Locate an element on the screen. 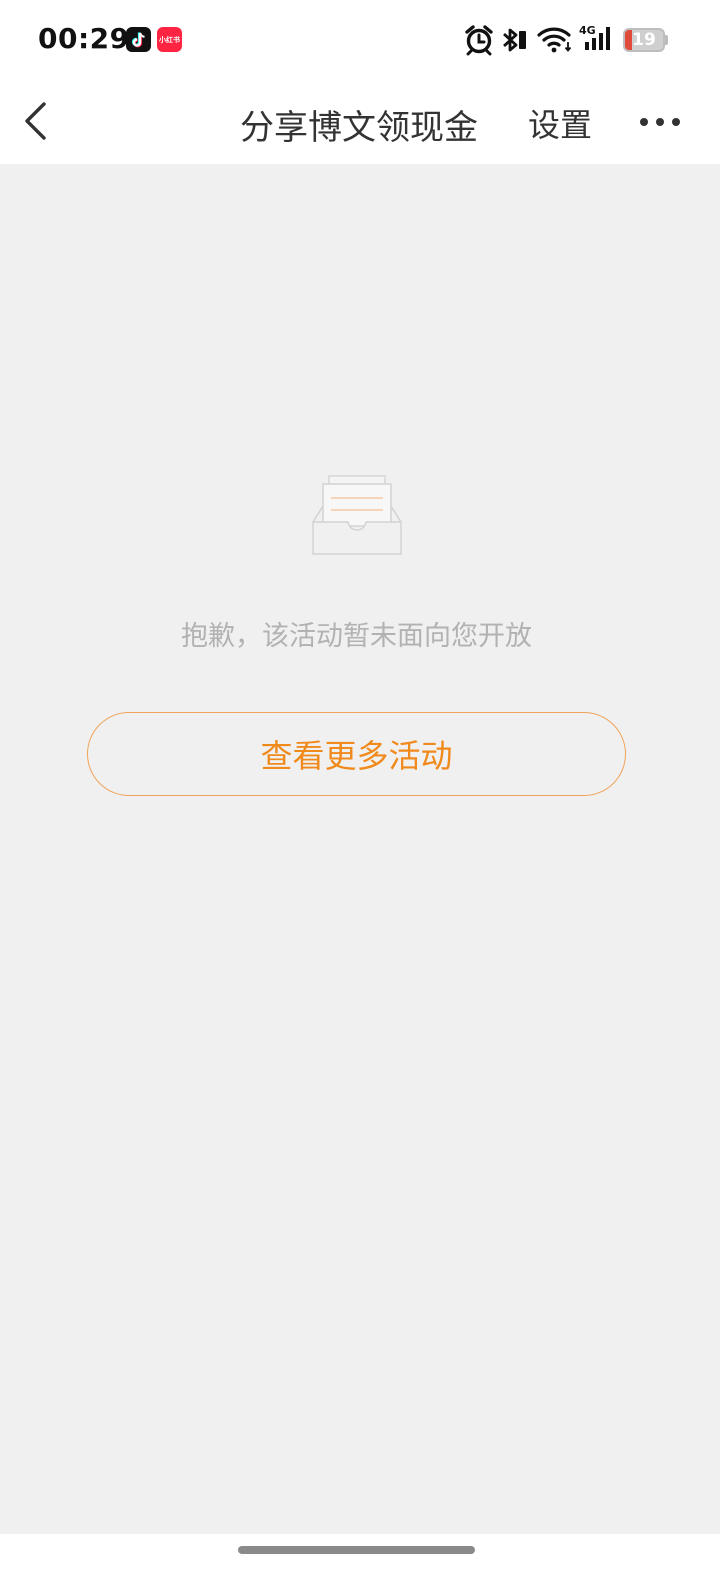 The image size is (720, 1584). empty-inbox-icon is located at coordinates (357, 515).